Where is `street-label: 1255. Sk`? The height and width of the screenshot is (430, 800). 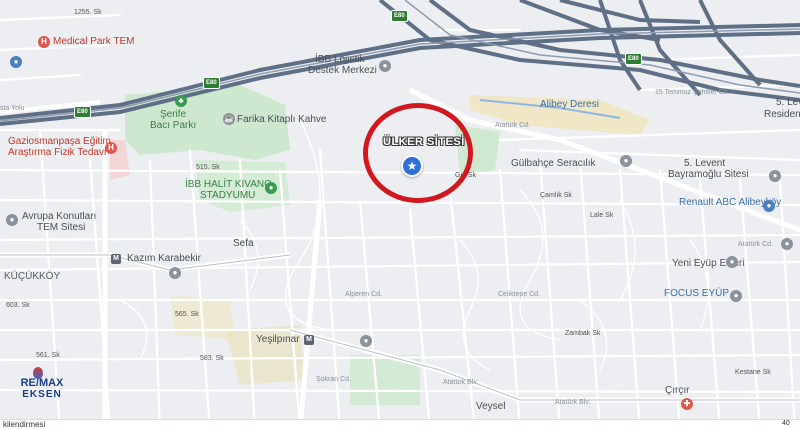 street-label: 1255. Sk is located at coordinates (88, 12).